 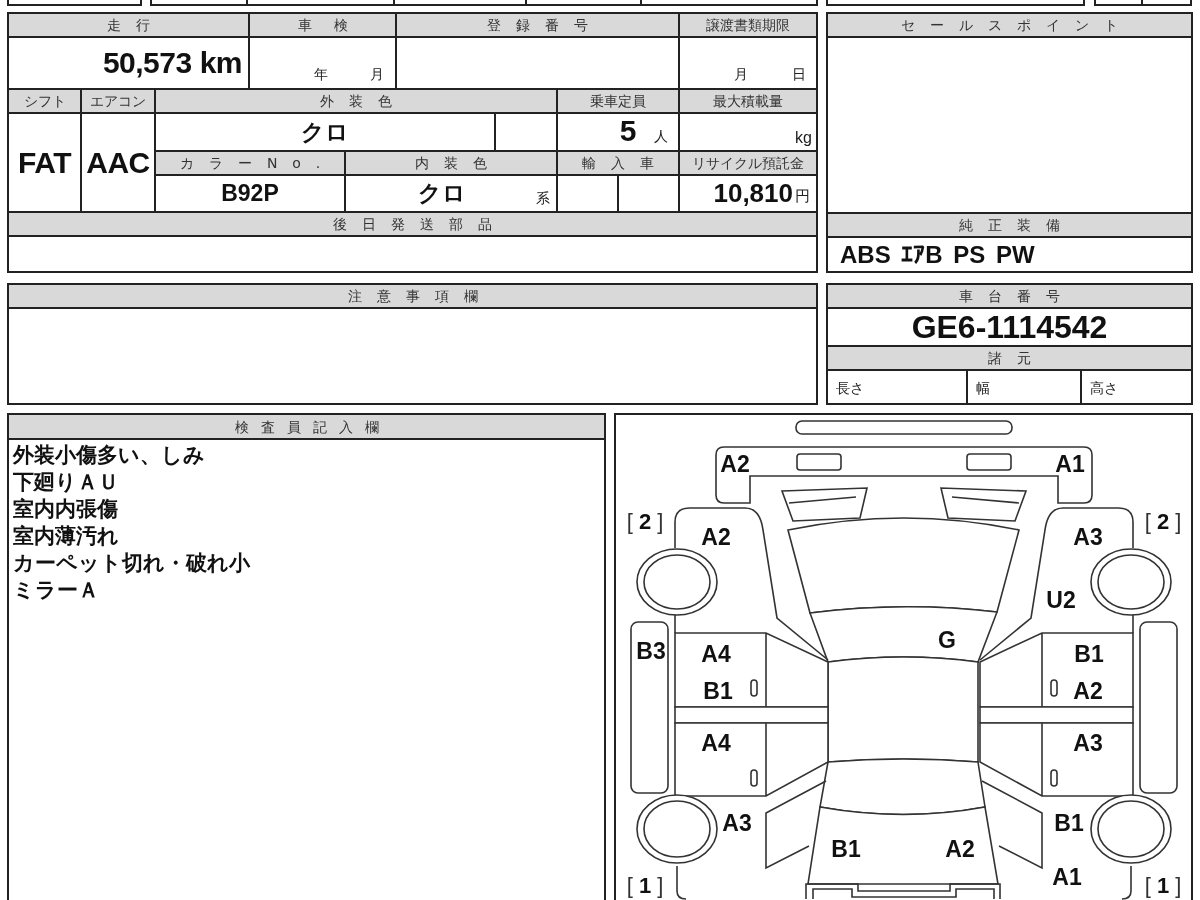 I want to click on mileage-value: 50,573, so click(x=147, y=63).